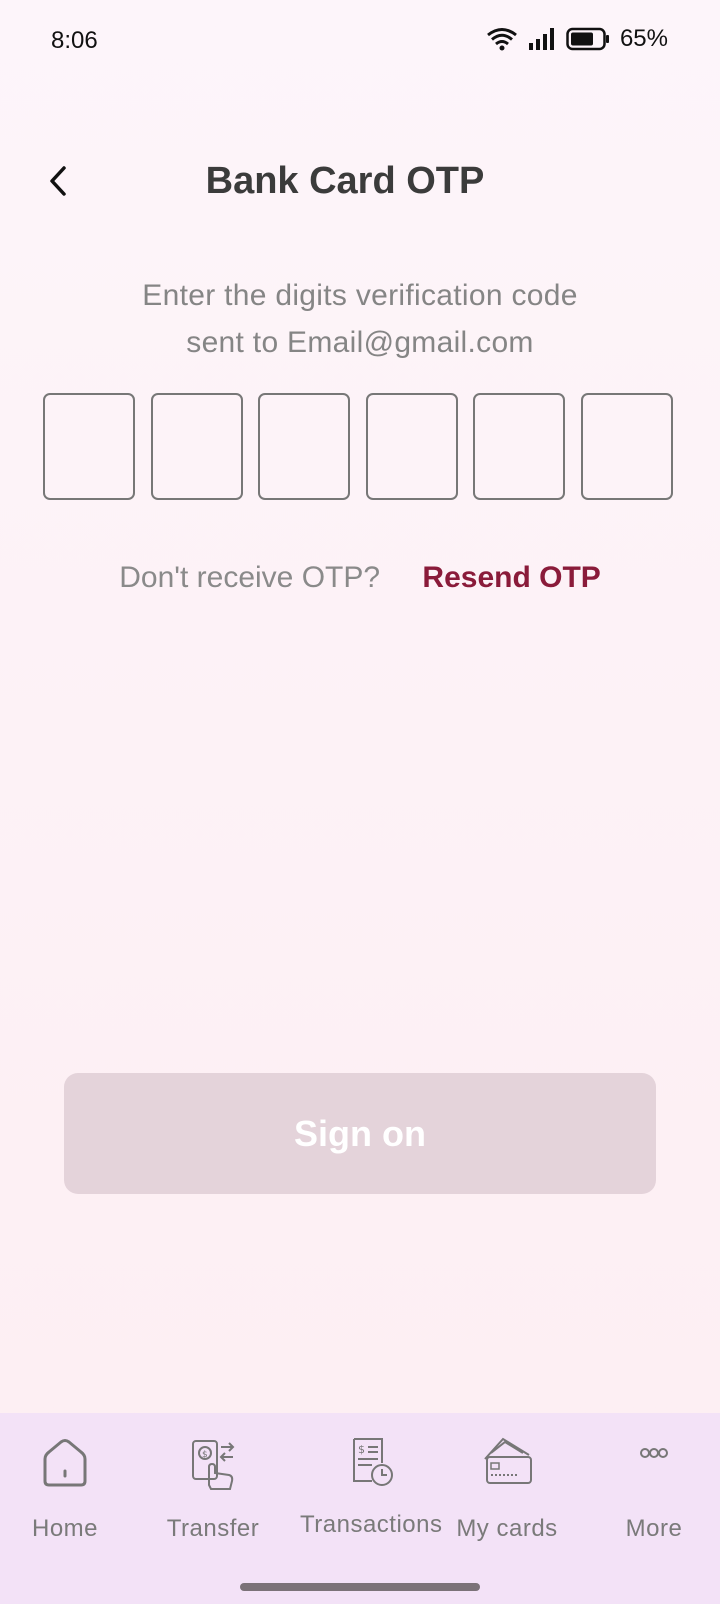 Image resolution: width=720 pixels, height=1604 pixels. What do you see at coordinates (360, 42) in the screenshot?
I see `status-bar: 8:06 65%` at bounding box center [360, 42].